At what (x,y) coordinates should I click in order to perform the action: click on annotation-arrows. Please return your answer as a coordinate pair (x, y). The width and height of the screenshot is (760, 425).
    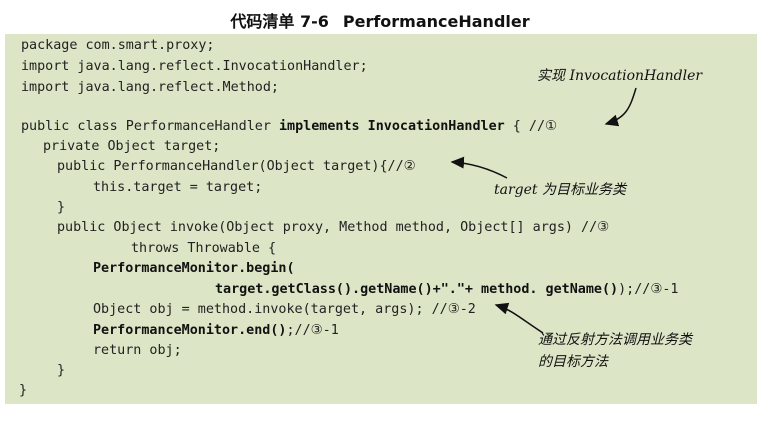
    Looking at the image, I should click on (543, 210).